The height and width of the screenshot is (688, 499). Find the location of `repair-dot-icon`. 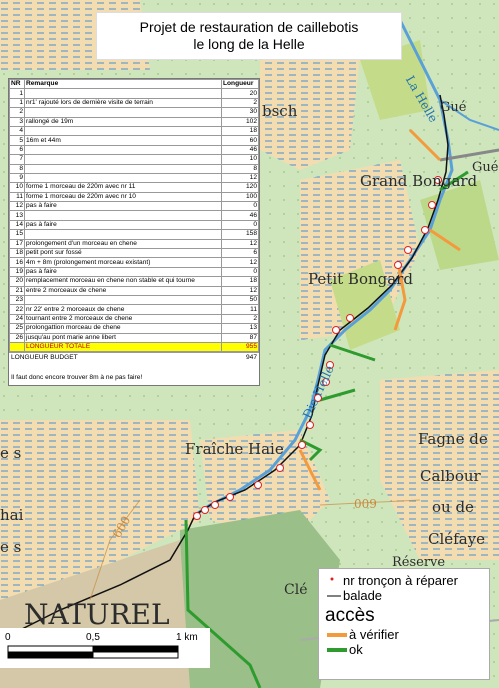

repair-dot-icon is located at coordinates (332, 578).